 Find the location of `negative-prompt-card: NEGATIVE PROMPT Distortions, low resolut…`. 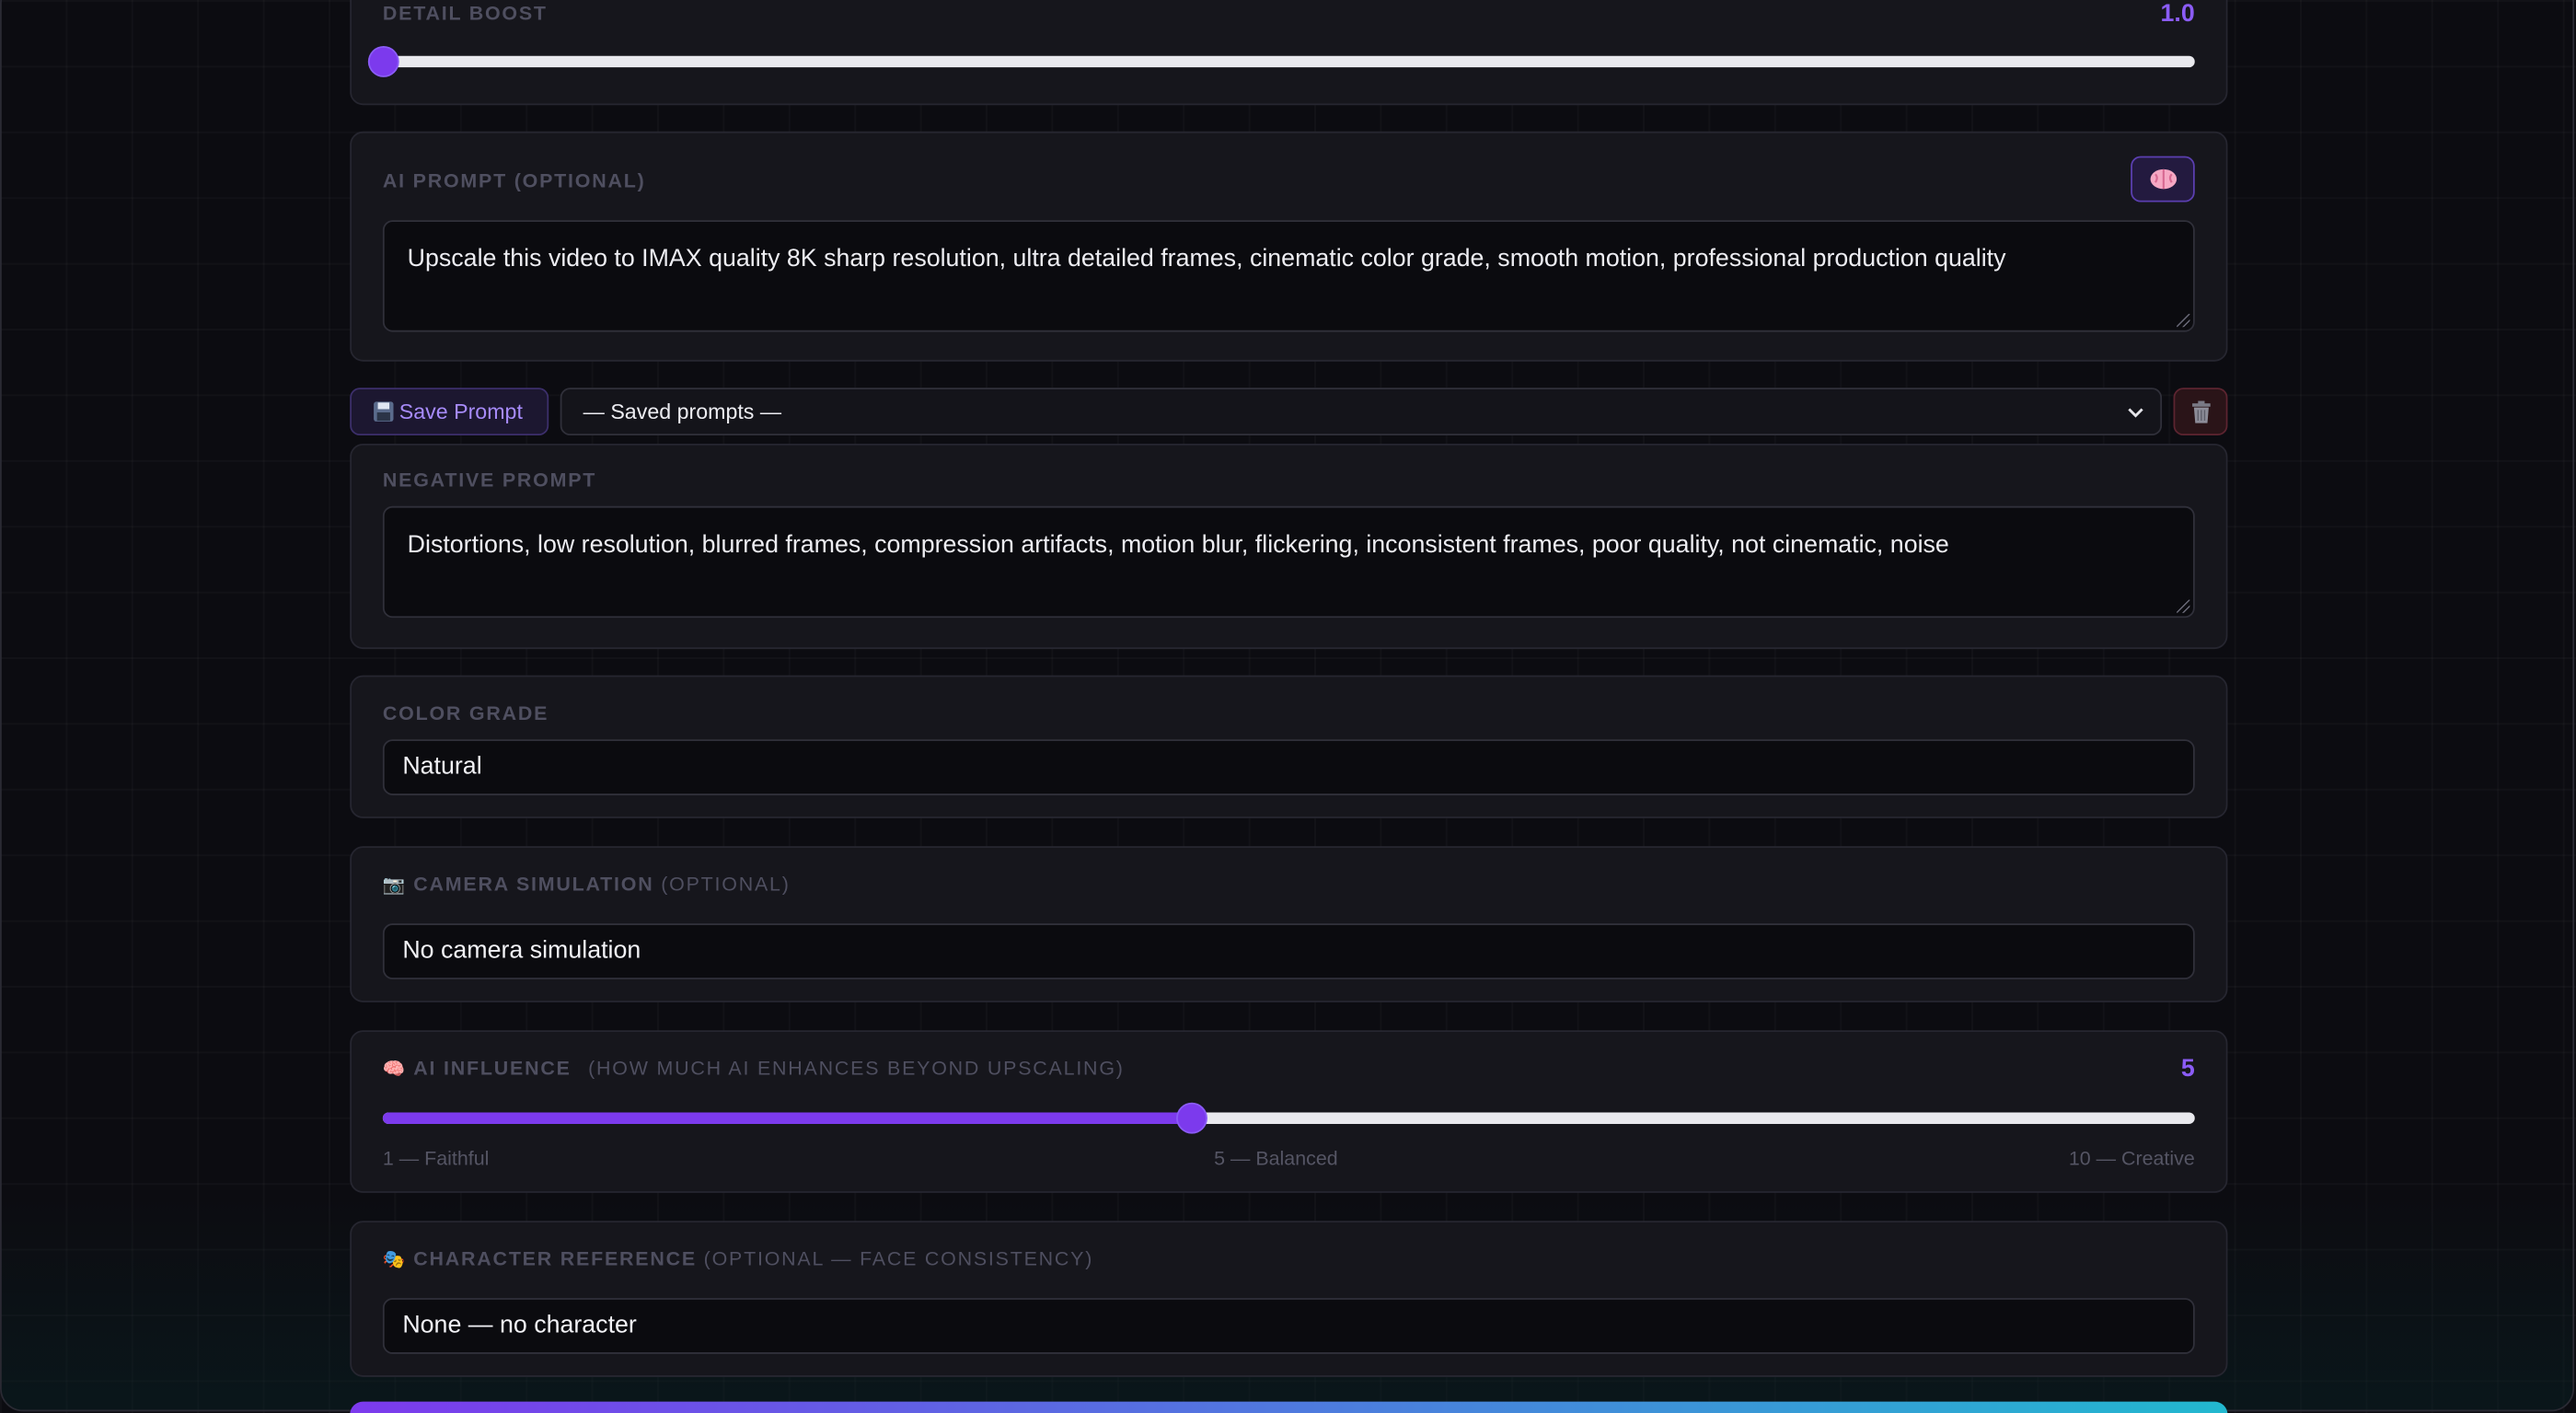

negative-prompt-card: NEGATIVE PROMPT Distortions, low resolut… is located at coordinates (1289, 546).